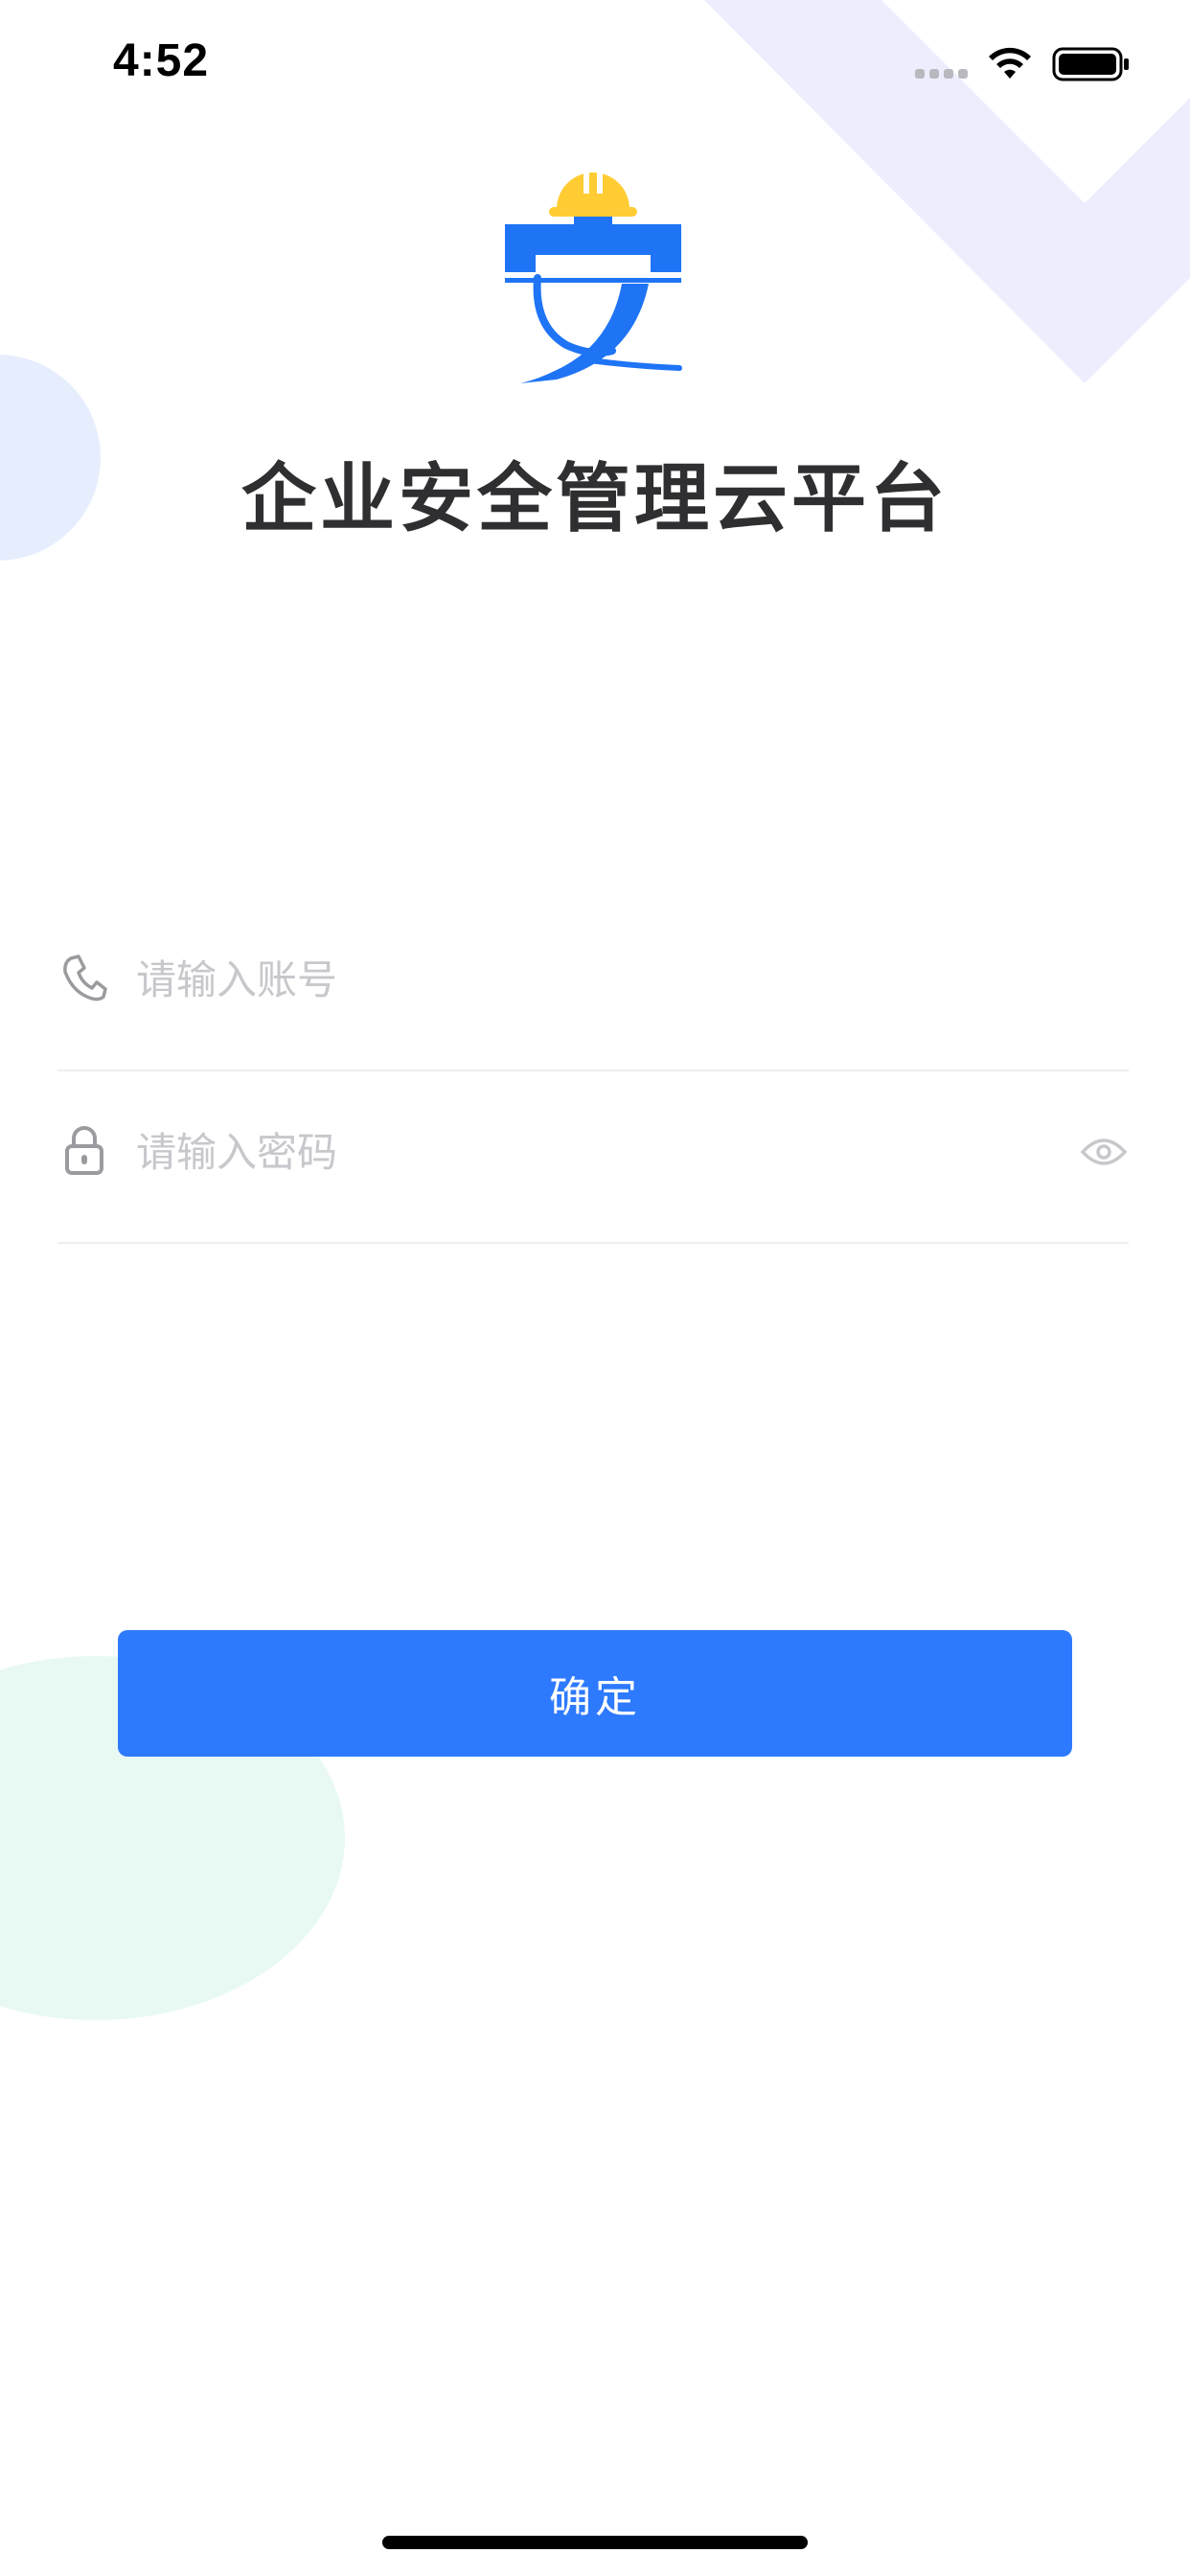 This screenshot has height=2576, width=1190. What do you see at coordinates (942, 74) in the screenshot?
I see `signal-dots-icon` at bounding box center [942, 74].